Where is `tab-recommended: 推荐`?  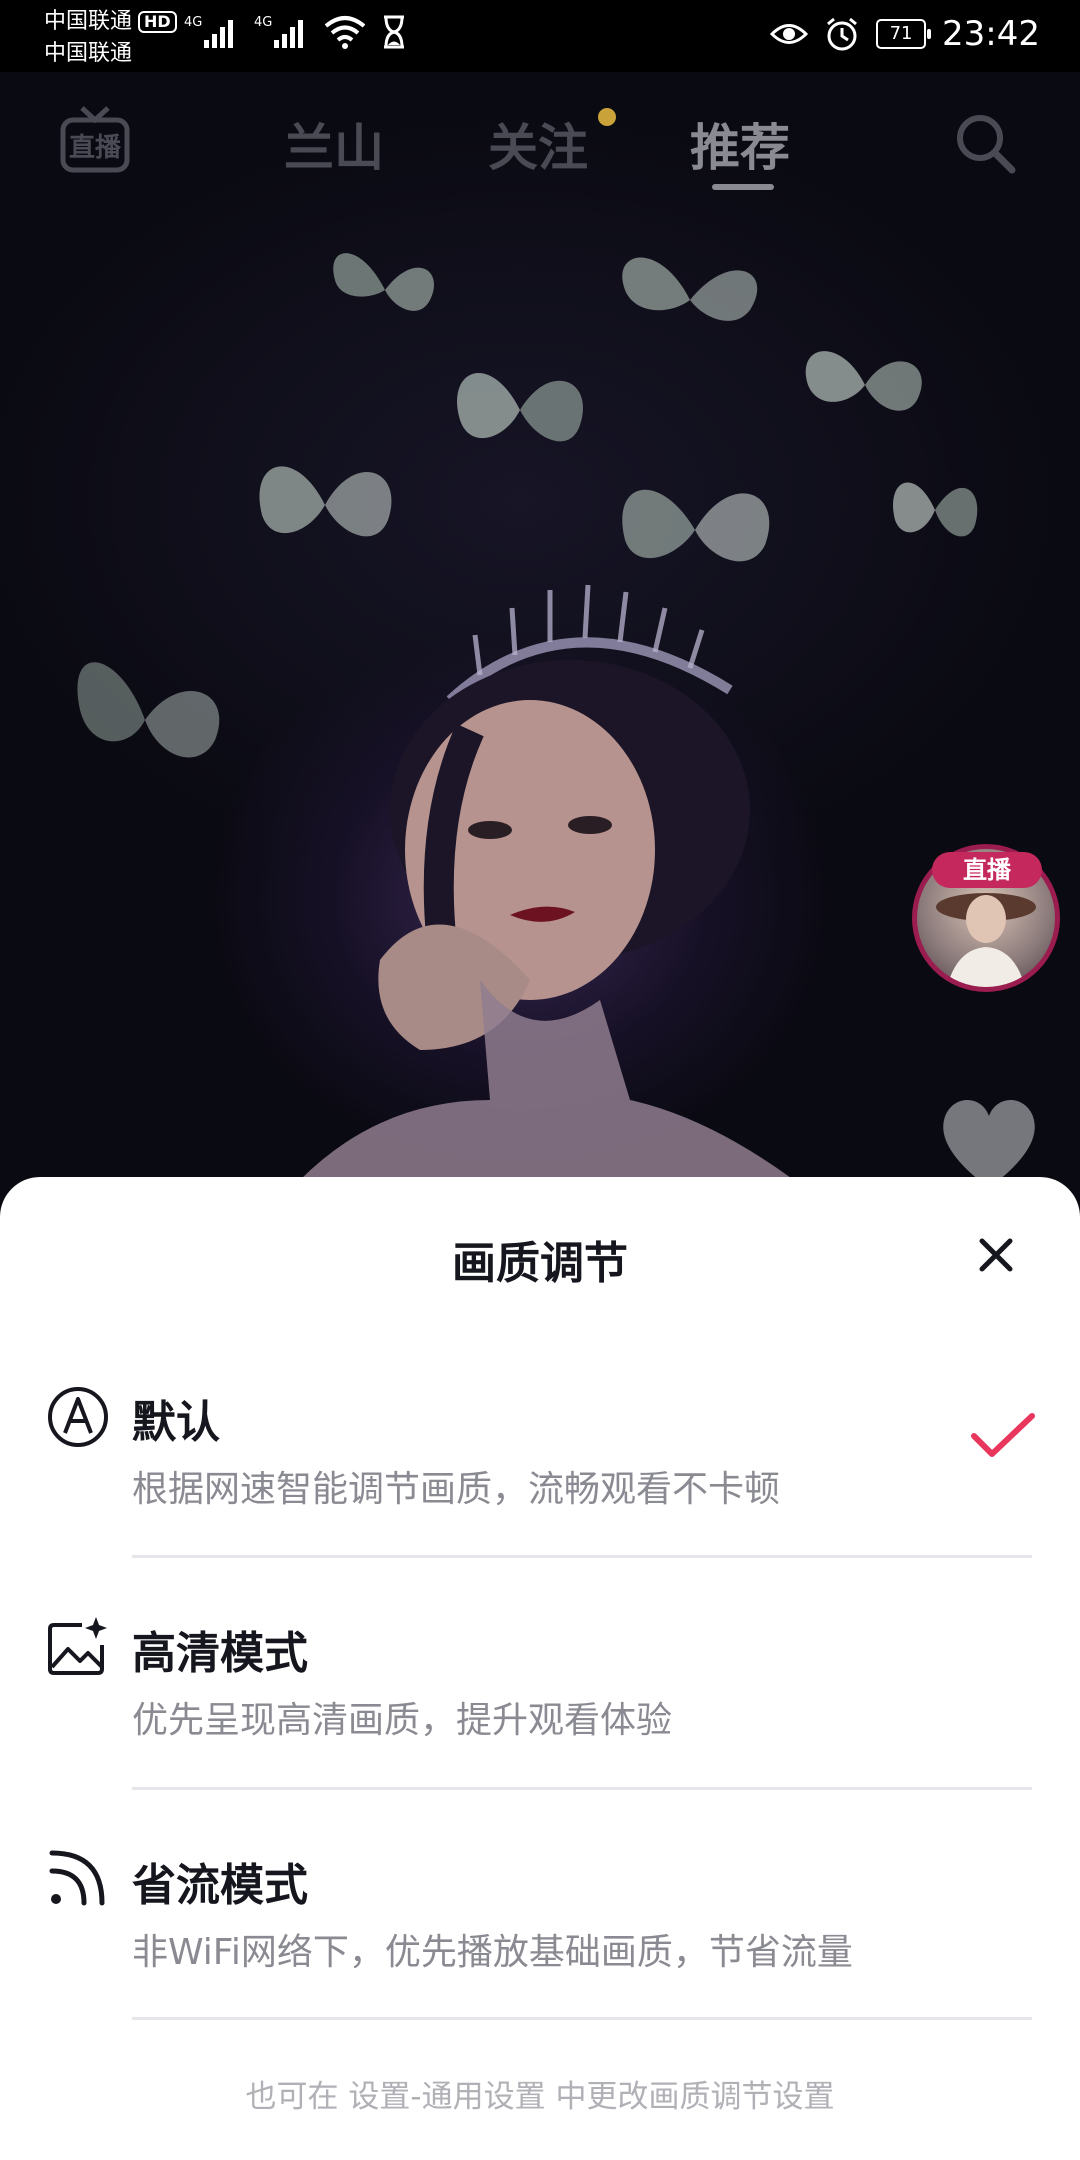
tab-recommended: 推荐 is located at coordinates (740, 144).